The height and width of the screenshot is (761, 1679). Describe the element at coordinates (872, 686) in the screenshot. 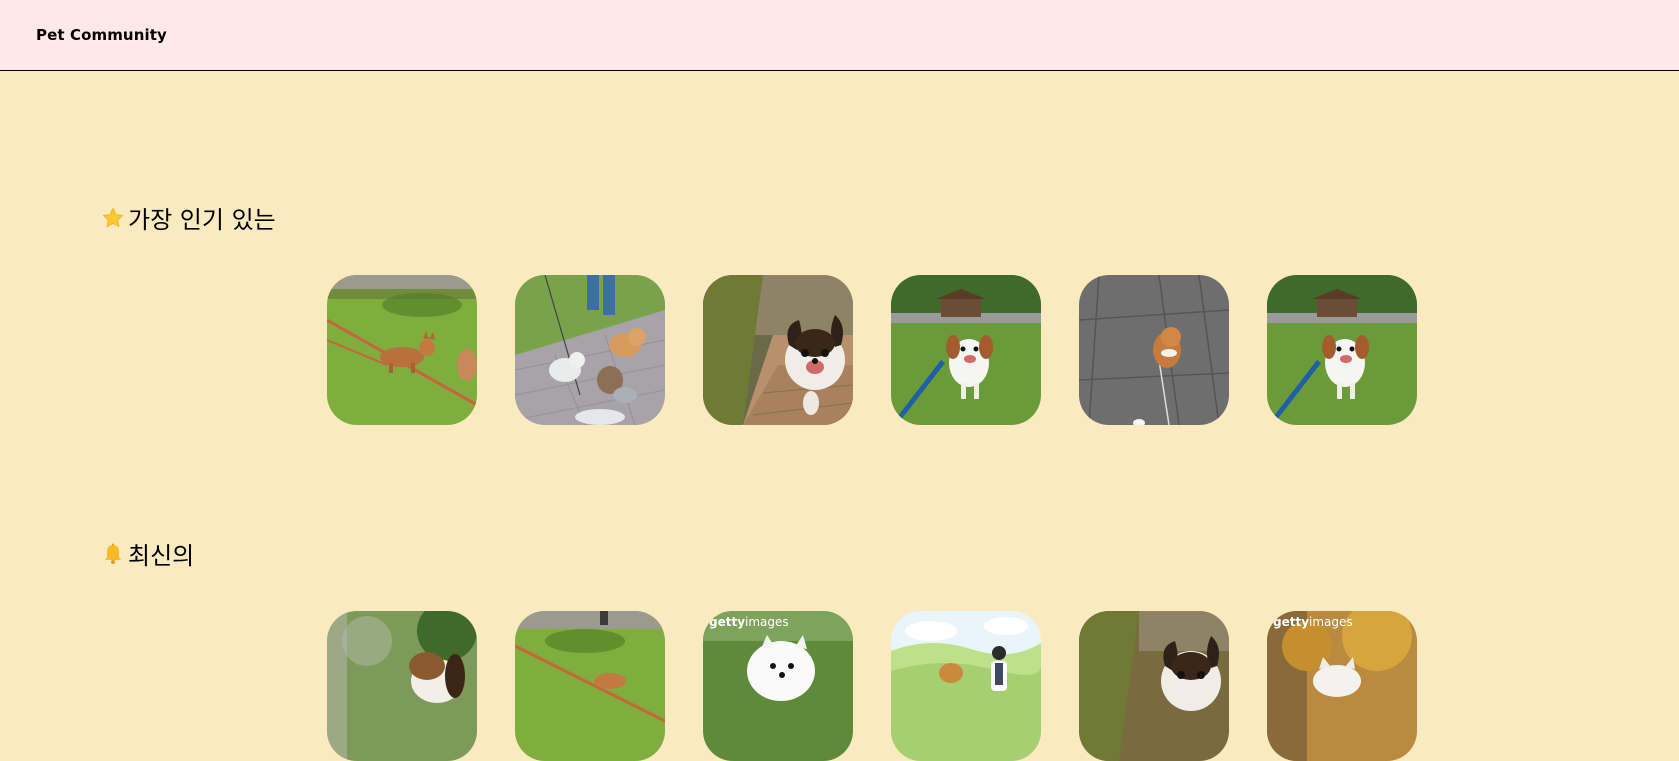

I see `latest-image-row: gettyimages gettyimages` at that location.